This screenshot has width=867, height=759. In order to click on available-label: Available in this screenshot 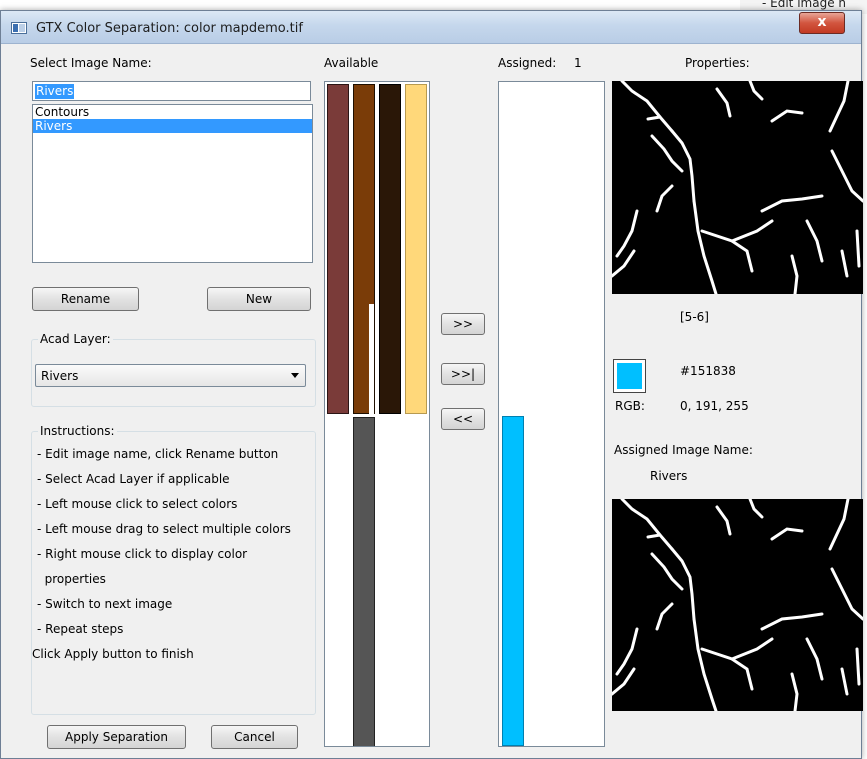, I will do `click(351, 63)`.